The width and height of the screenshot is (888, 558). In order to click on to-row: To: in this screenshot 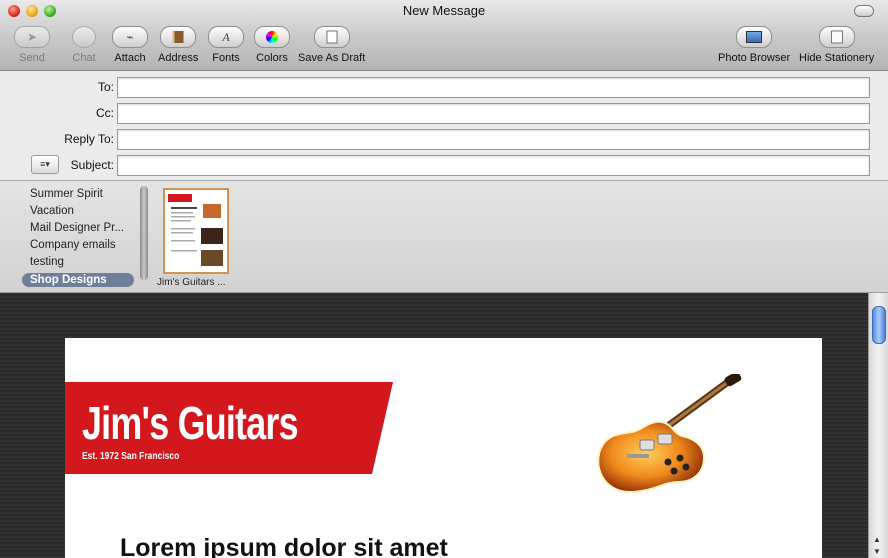, I will do `click(444, 88)`.